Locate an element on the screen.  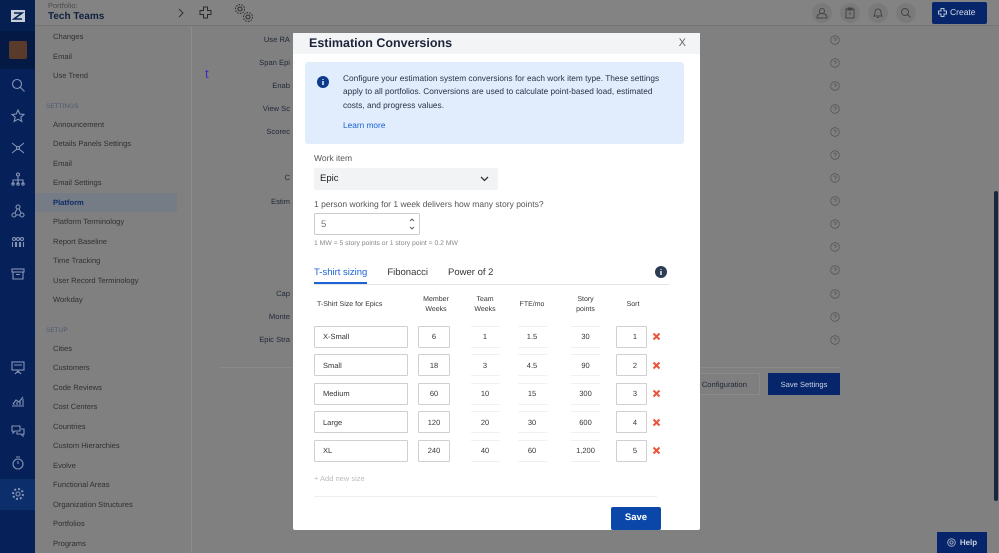
team-icon is located at coordinates (17, 242).